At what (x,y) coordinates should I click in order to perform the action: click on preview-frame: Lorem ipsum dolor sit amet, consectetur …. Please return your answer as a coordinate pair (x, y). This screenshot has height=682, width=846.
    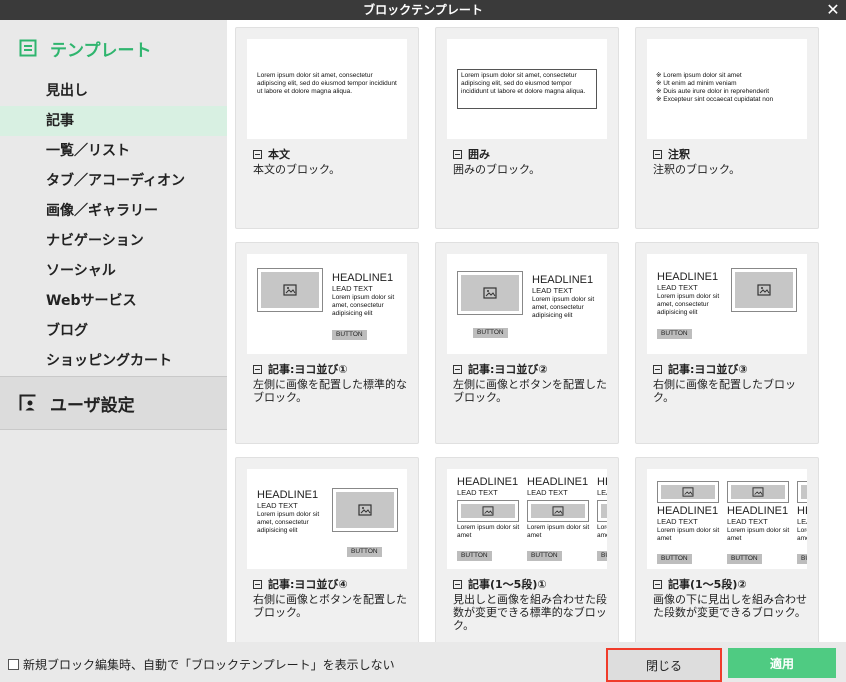
    Looking at the image, I should click on (527, 89).